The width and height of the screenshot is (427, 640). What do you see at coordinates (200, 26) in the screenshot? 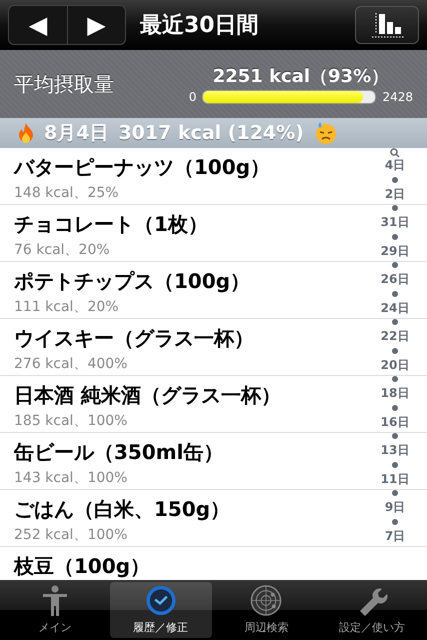
I see `nav-title: 最近30日間` at bounding box center [200, 26].